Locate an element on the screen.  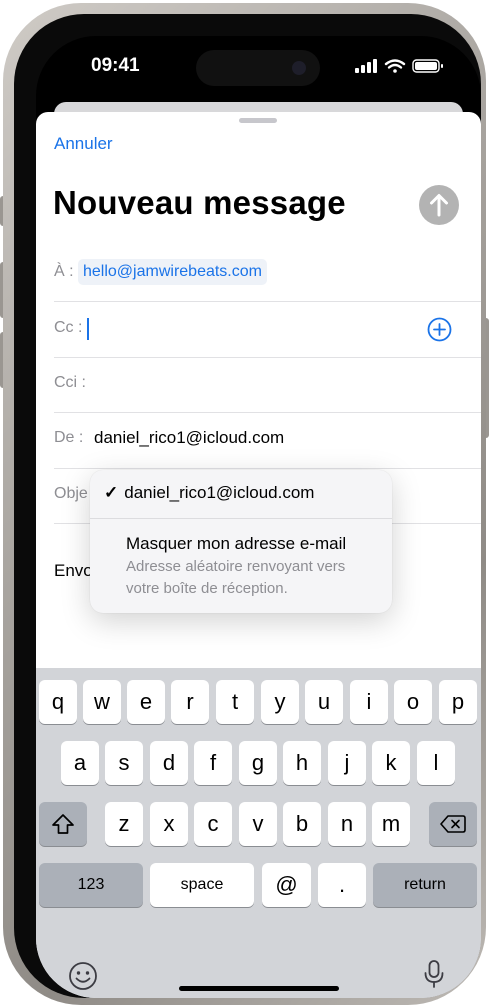
key-m: m is located at coordinates (391, 824).